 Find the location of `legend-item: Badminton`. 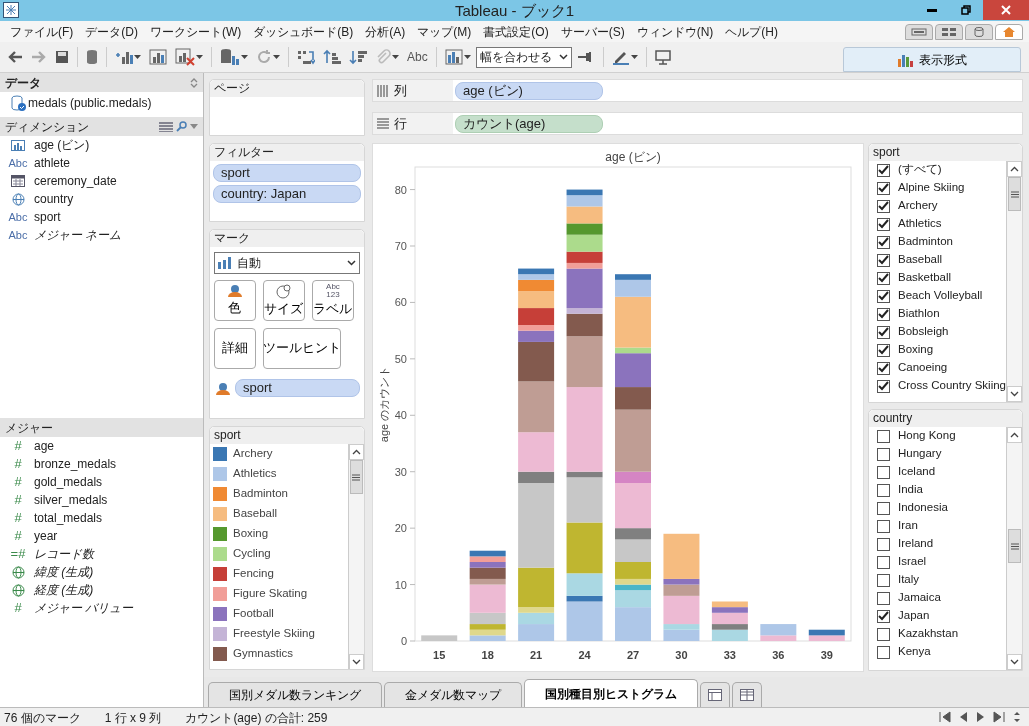

legend-item: Badminton is located at coordinates (279, 494).